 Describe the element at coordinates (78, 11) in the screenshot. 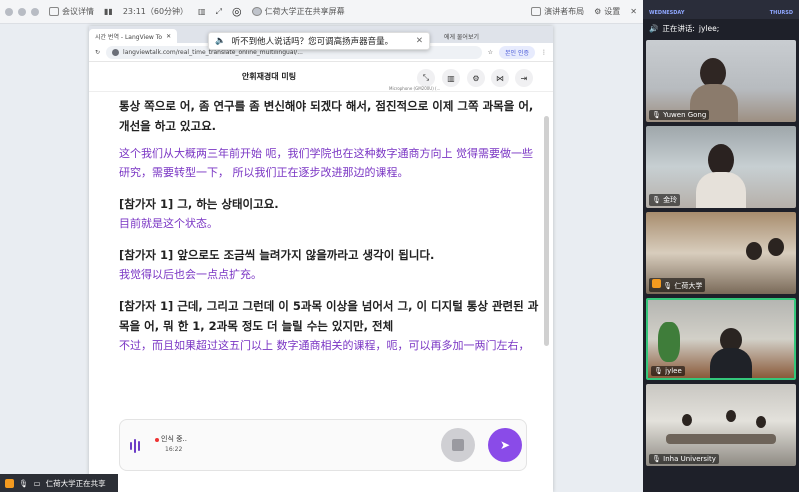

I see `meeting-detail-label: 会议详情` at that location.